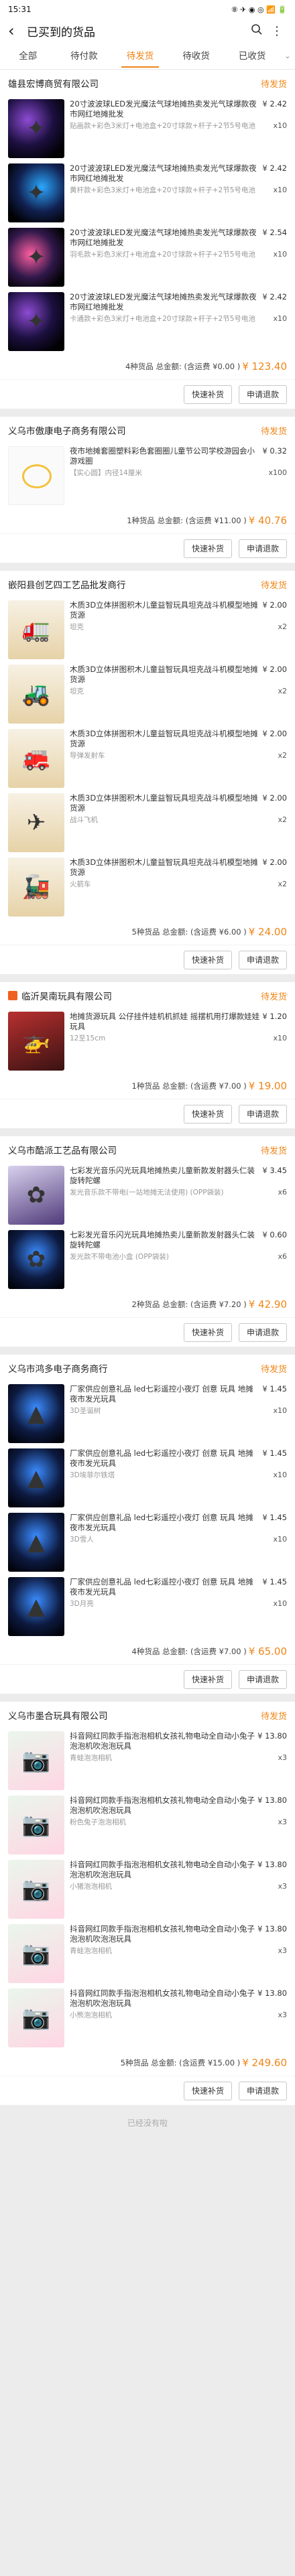 The width and height of the screenshot is (295, 2576). I want to click on order-item: 🚜 木质3D立体拼图积木儿童益智玩具坦克战斗机模型地摊货源 ¥ 2.00 坦克 x2, so click(147, 694).